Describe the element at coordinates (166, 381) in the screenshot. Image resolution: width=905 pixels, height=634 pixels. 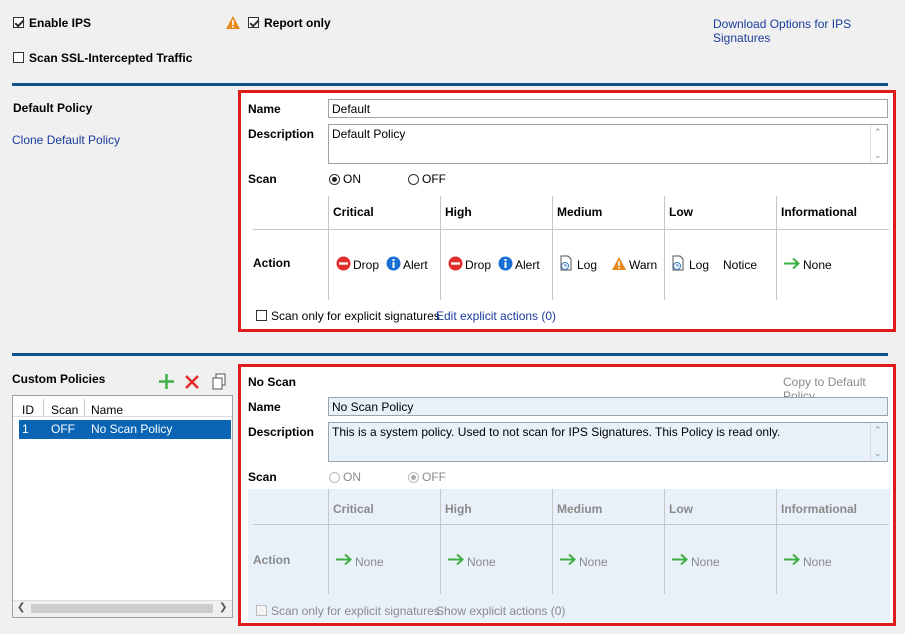
I see `add-icon` at that location.